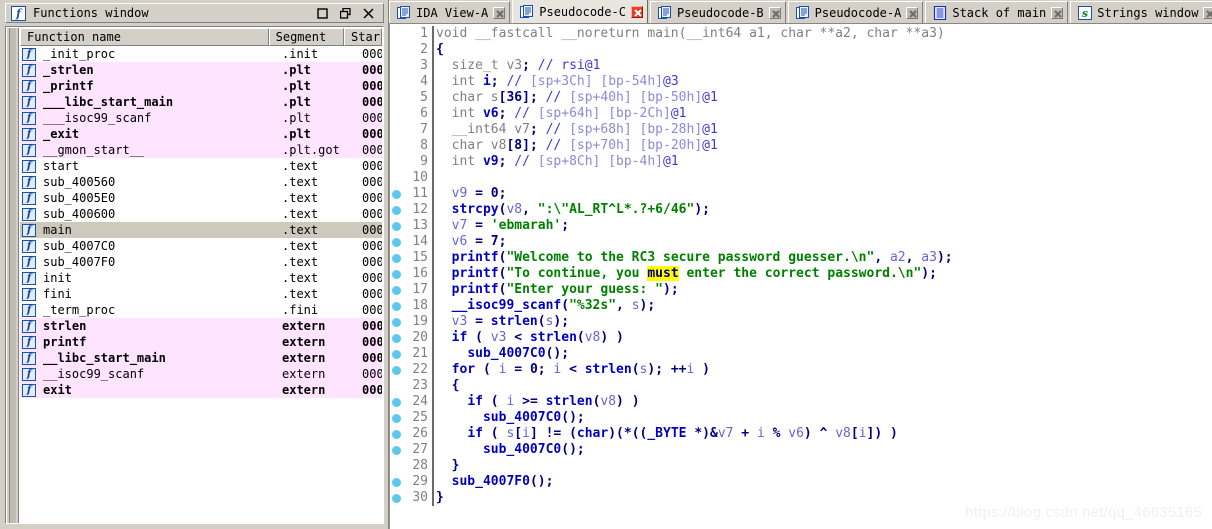  I want to click on code-line: 25 sub_4007C0();, so click(801, 418).